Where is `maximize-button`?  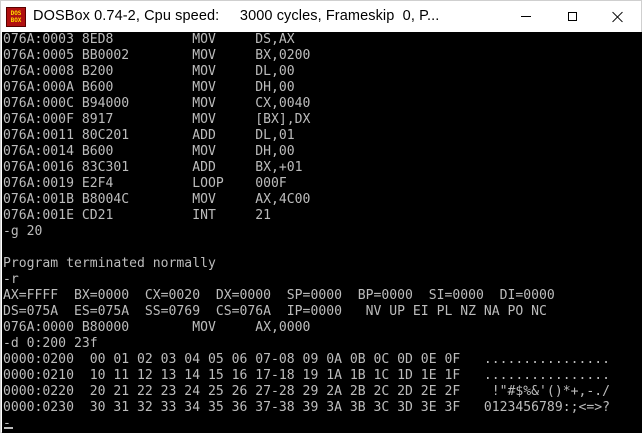
maximize-button is located at coordinates (572, 16).